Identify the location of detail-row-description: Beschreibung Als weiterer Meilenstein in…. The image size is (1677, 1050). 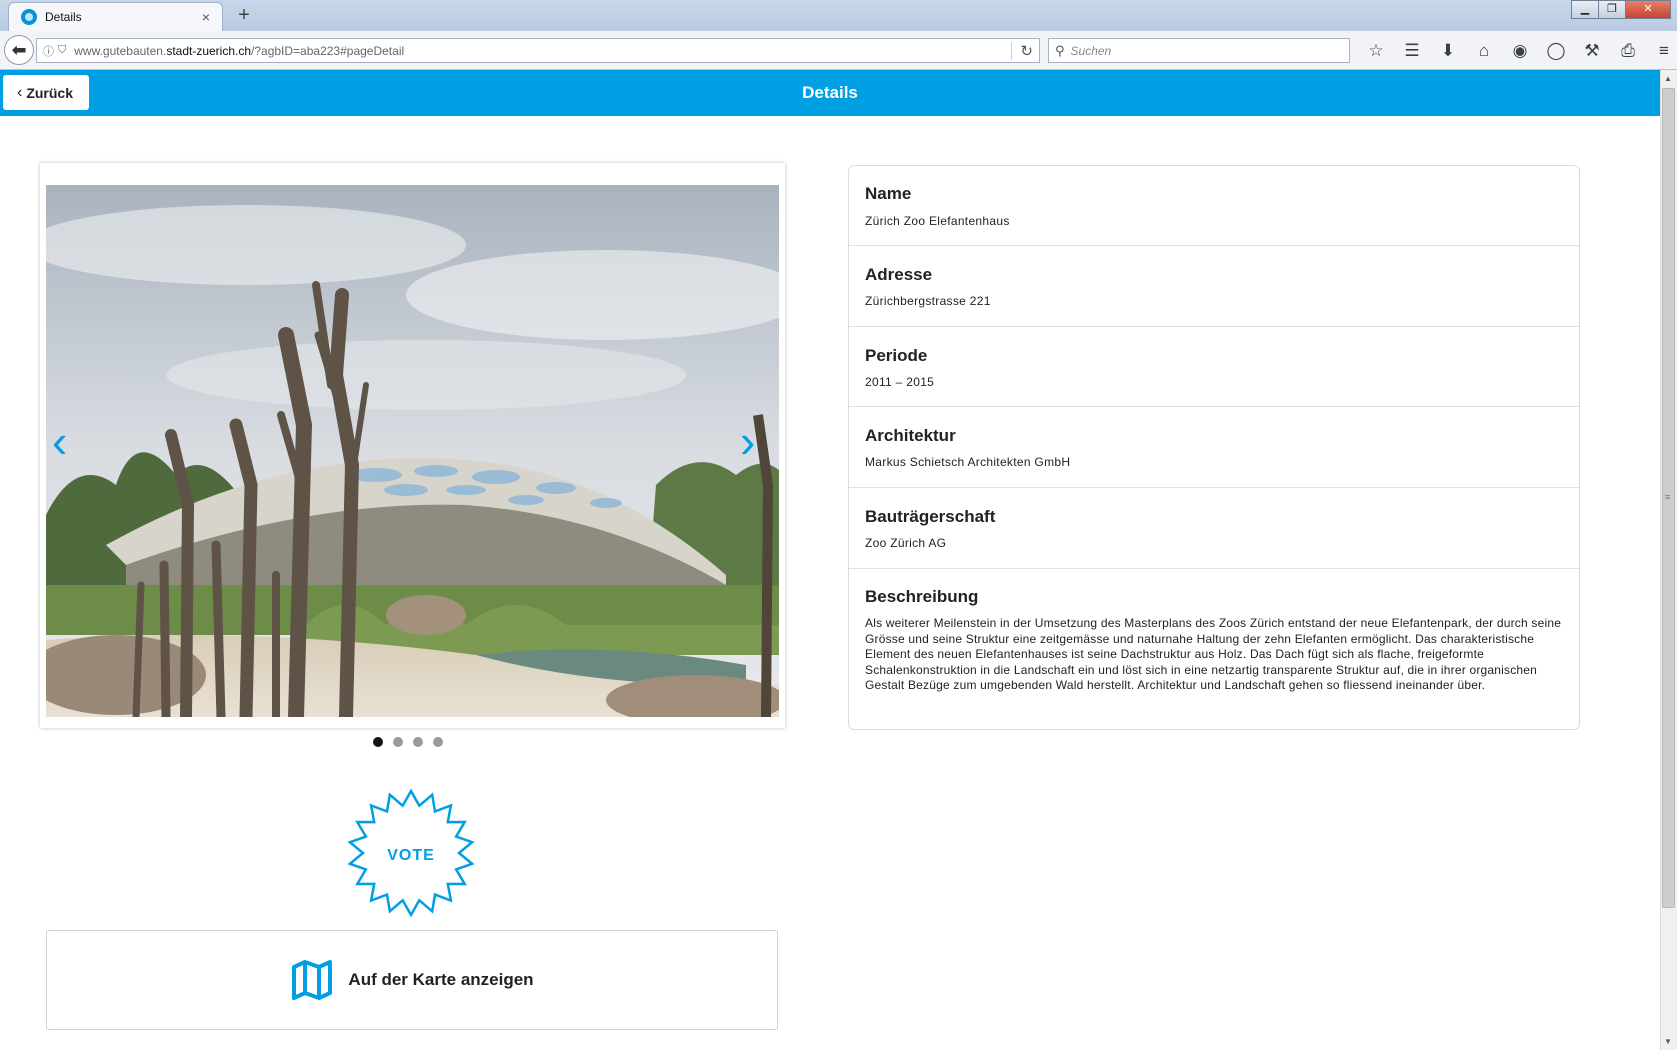
(1214, 649).